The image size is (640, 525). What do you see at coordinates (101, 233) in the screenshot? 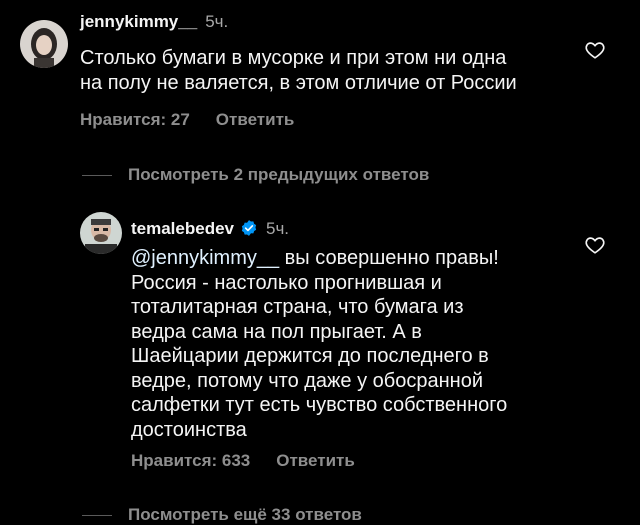
I see `avatar-temalebedev` at bounding box center [101, 233].